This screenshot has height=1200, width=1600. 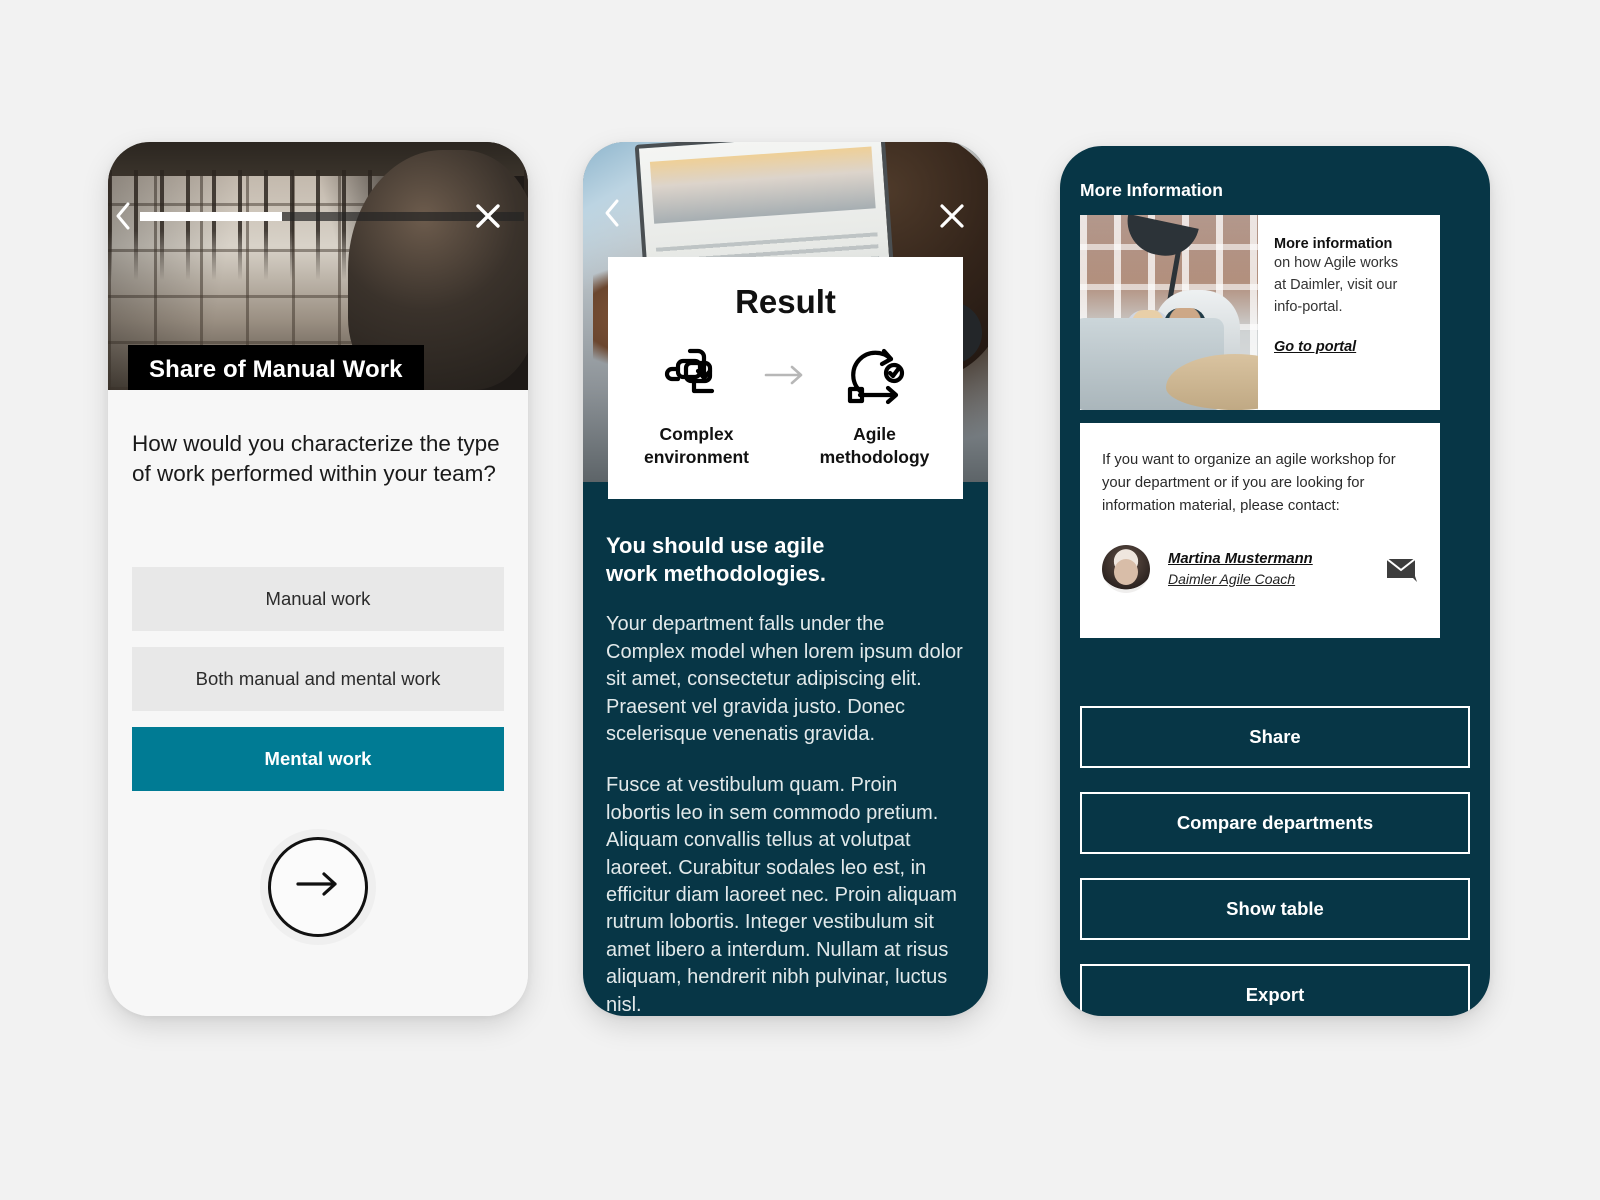 What do you see at coordinates (696, 434) in the screenshot?
I see `result-left-label-line1: Complex` at bounding box center [696, 434].